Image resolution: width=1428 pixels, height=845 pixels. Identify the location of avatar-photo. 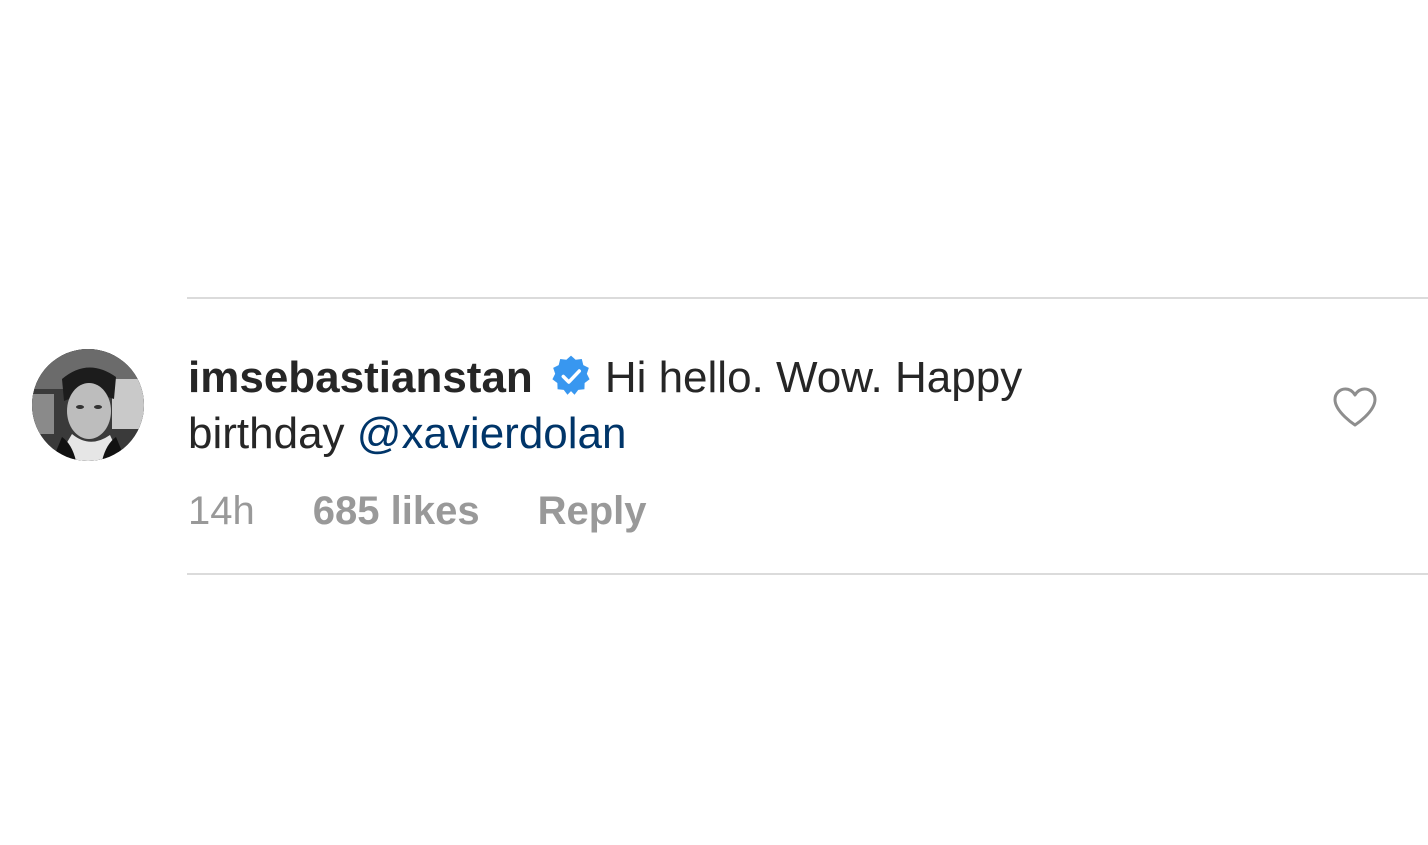
(88, 405).